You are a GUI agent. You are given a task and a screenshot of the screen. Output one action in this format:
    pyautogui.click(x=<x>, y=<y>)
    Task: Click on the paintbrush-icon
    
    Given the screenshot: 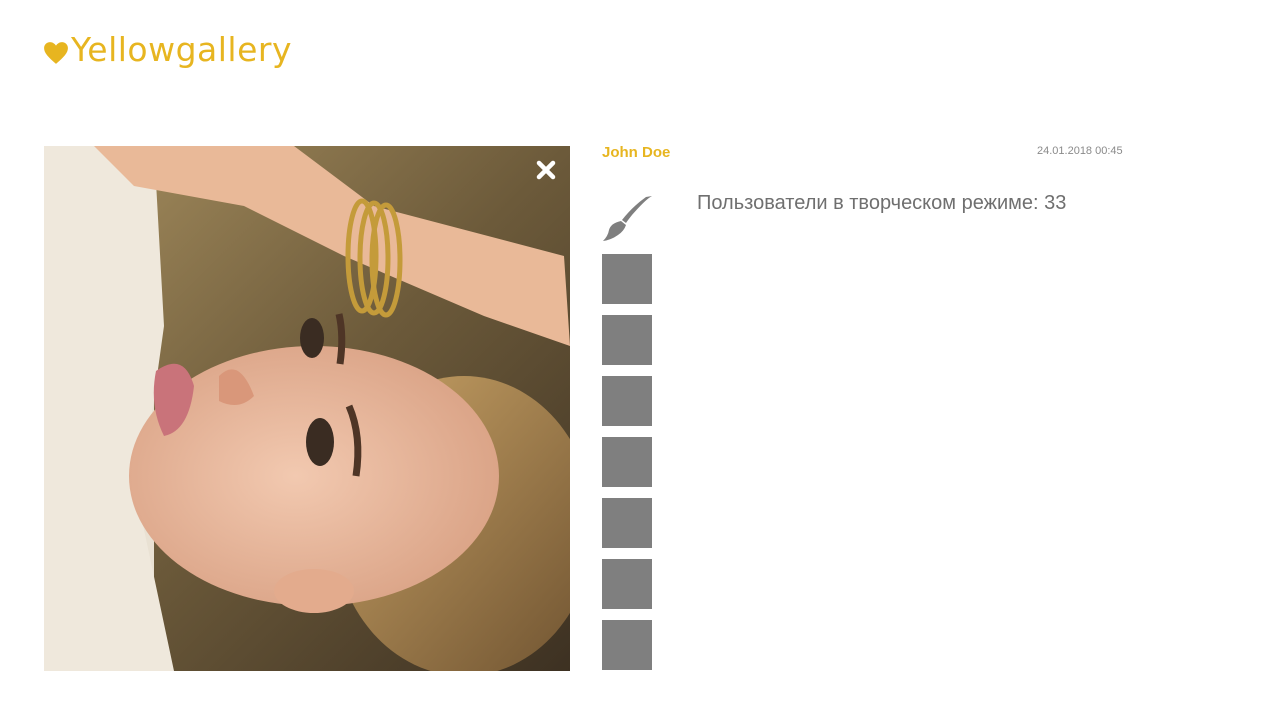 What is the action you would take?
    pyautogui.click(x=628, y=218)
    